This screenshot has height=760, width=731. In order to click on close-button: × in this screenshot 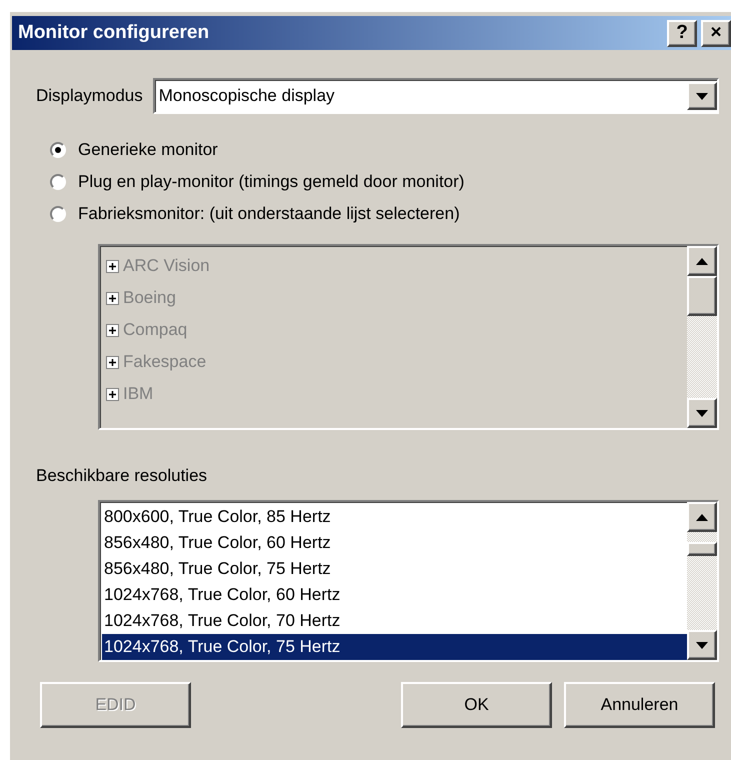, I will do `click(716, 33)`.